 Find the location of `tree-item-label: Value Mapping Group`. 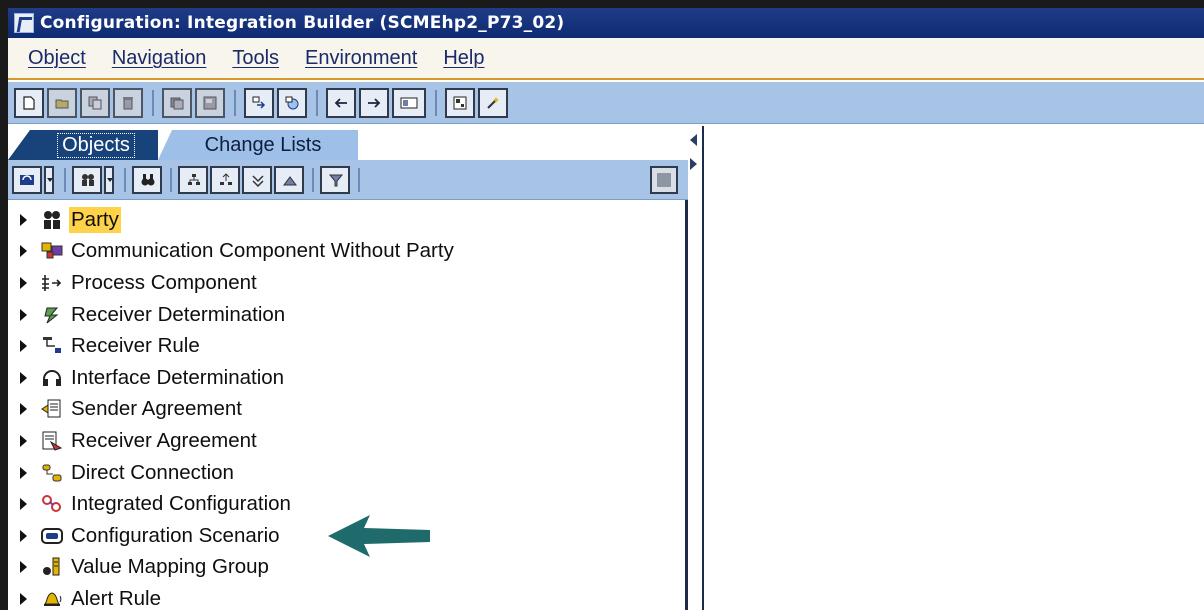

tree-item-label: Value Mapping Group is located at coordinates (170, 567).